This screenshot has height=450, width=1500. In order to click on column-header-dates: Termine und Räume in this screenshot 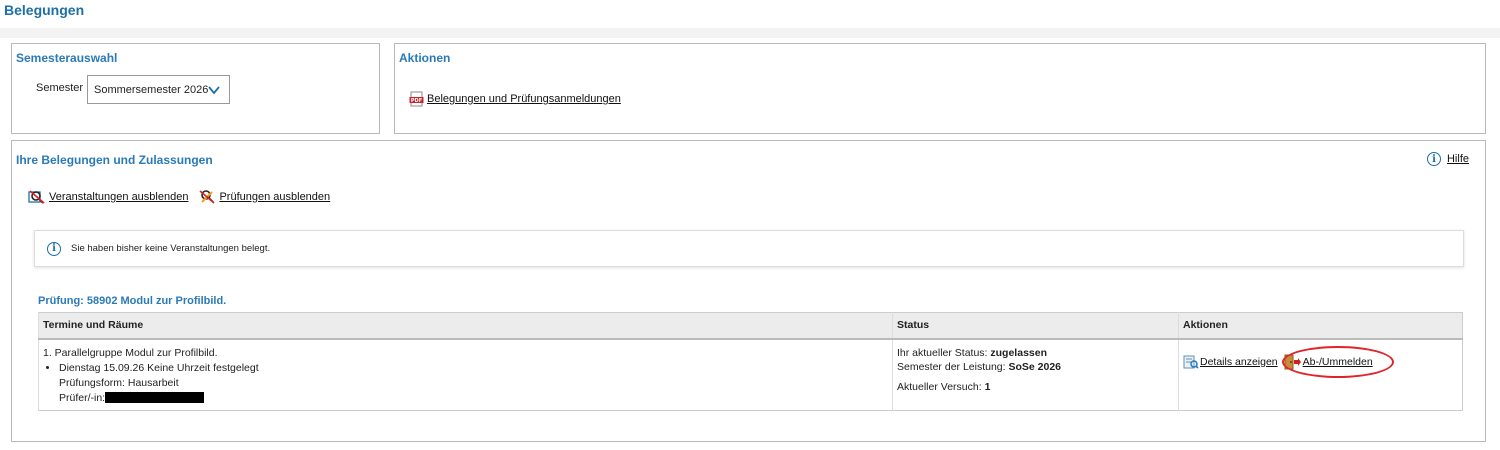, I will do `click(465, 326)`.